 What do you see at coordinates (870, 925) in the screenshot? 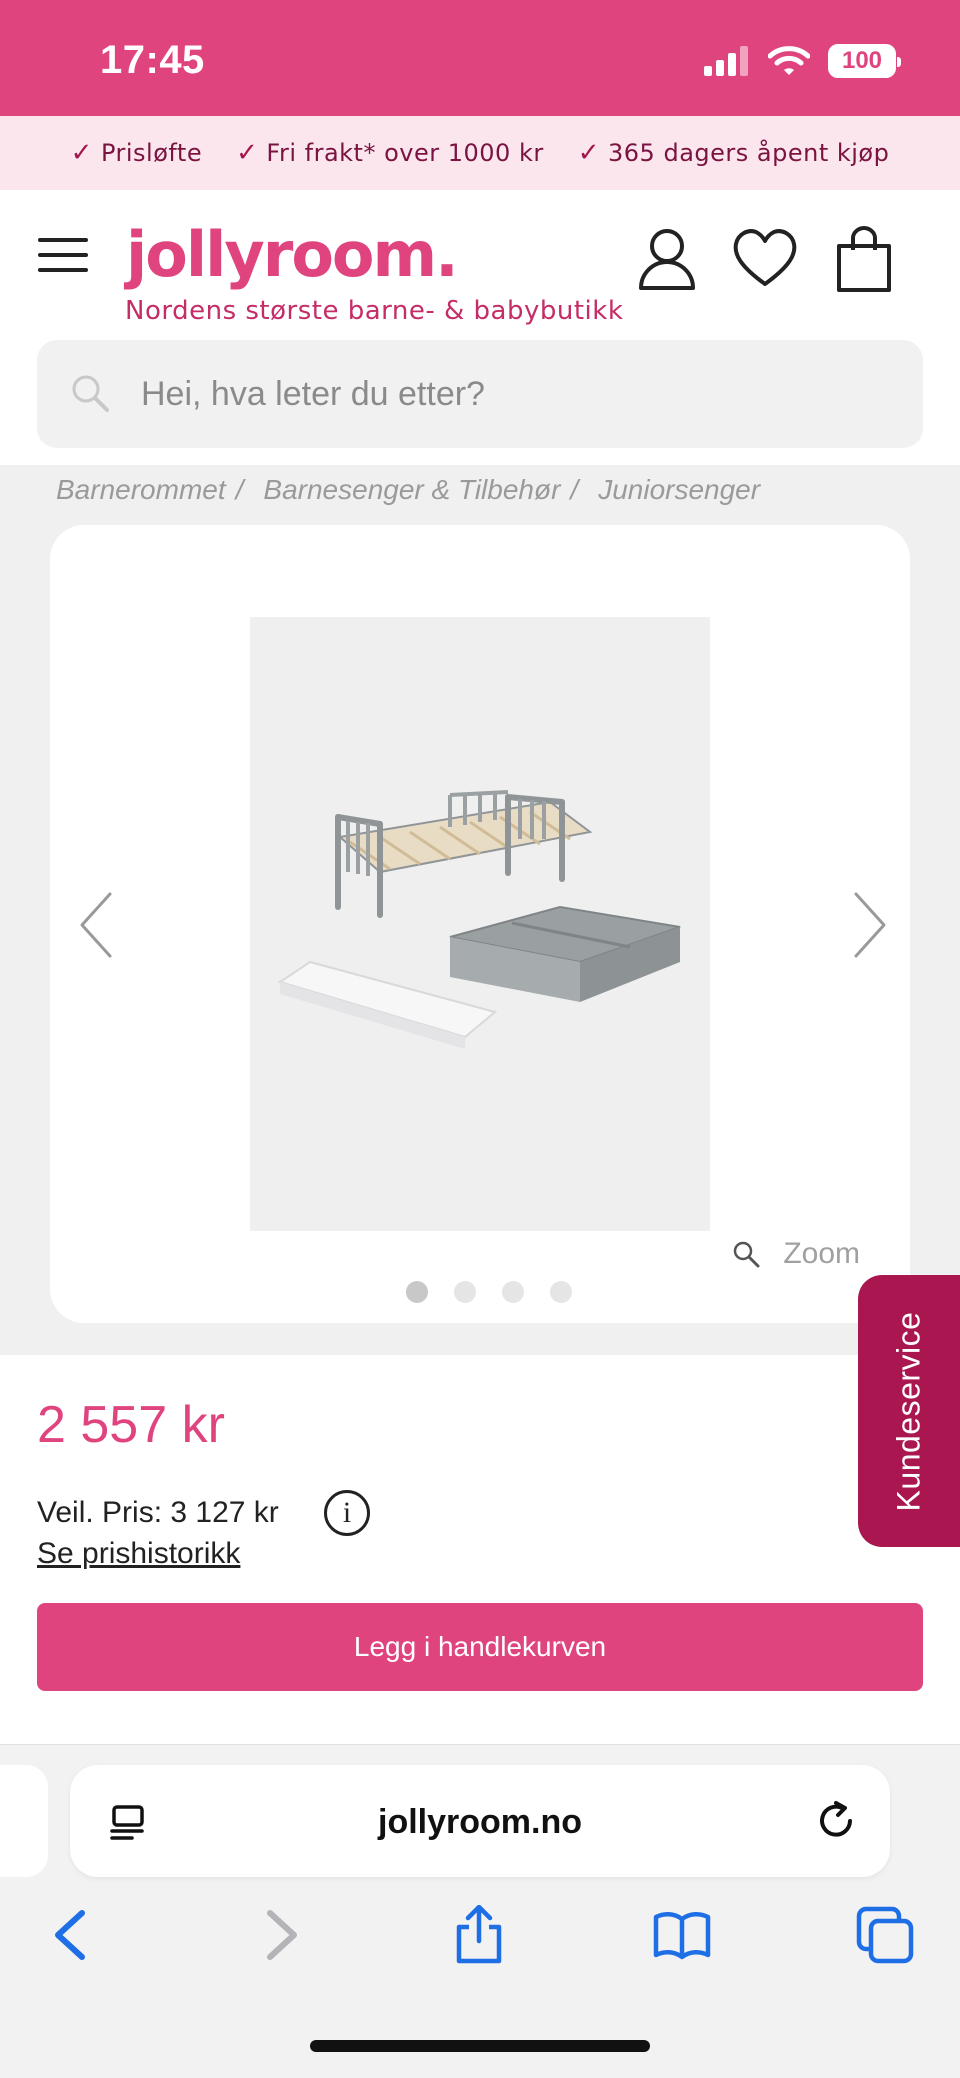
I see `chevron-right-icon` at bounding box center [870, 925].